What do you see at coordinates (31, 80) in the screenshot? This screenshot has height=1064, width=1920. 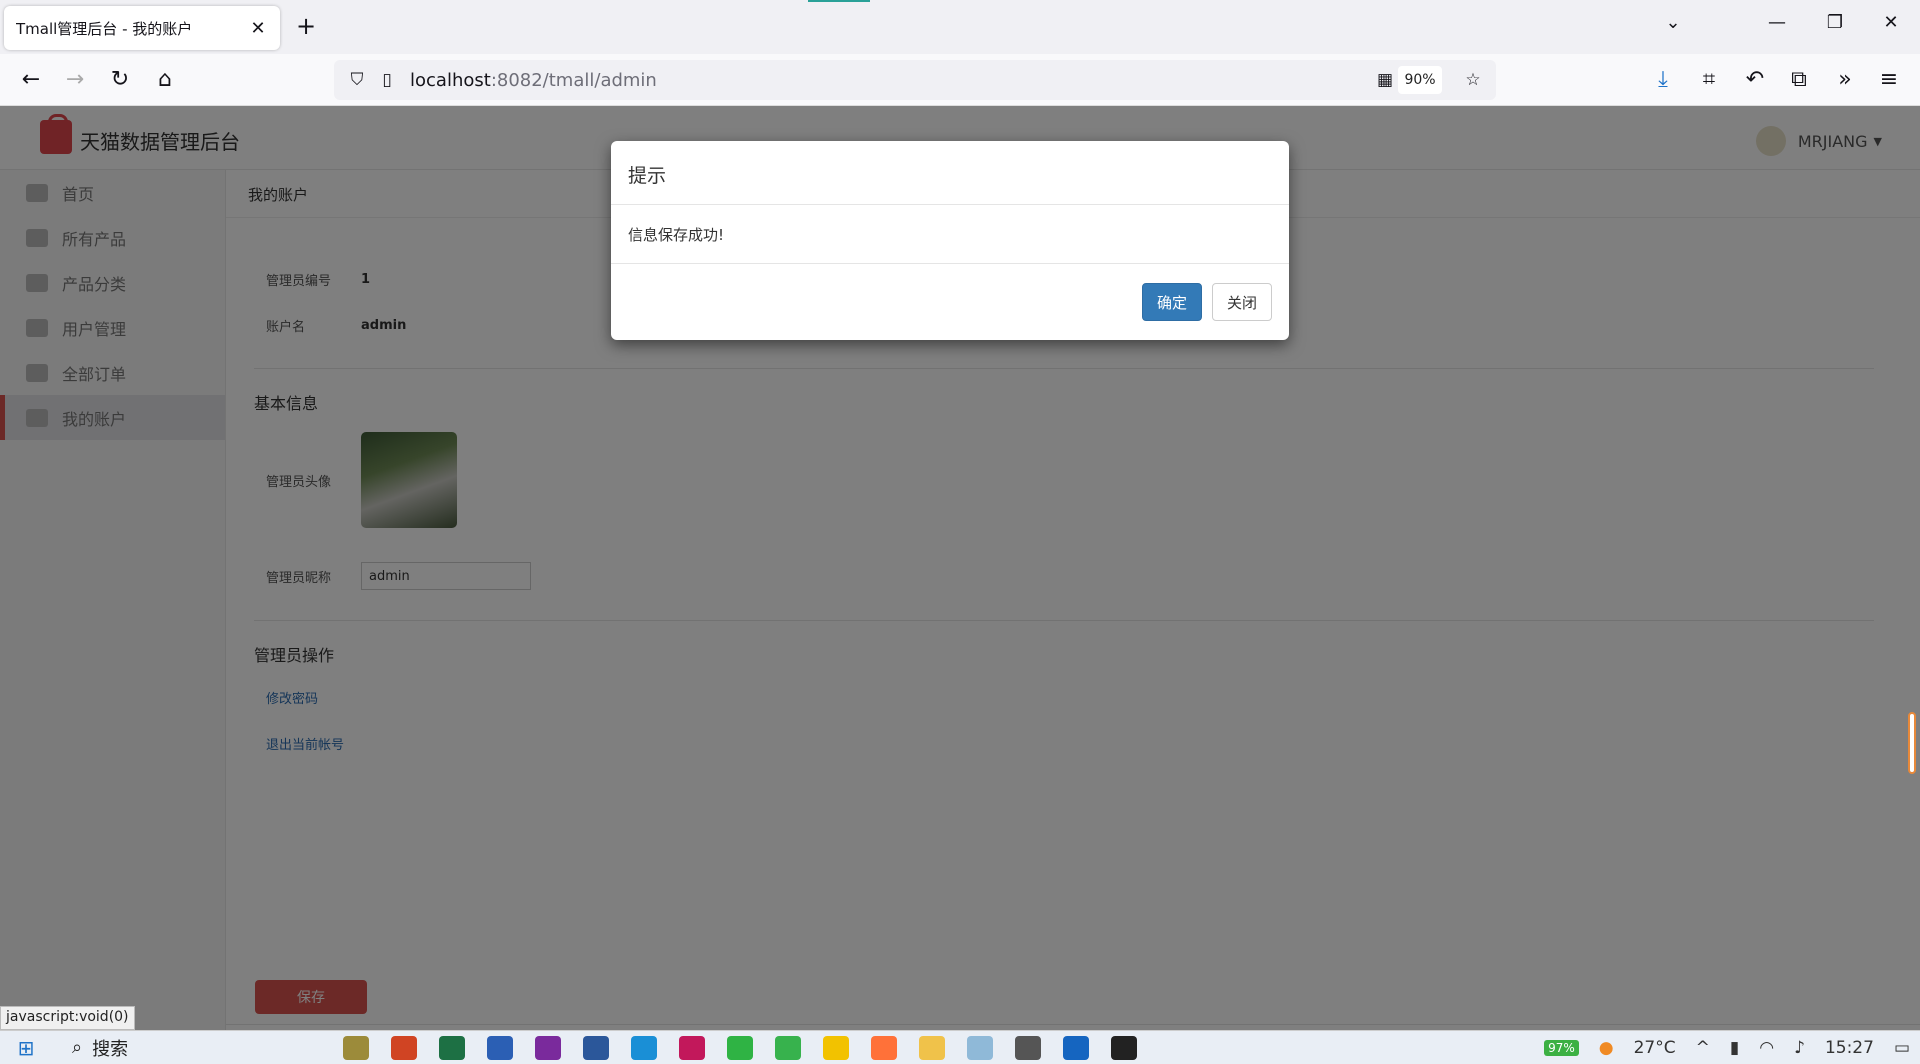 I see `back-icon: ←` at bounding box center [31, 80].